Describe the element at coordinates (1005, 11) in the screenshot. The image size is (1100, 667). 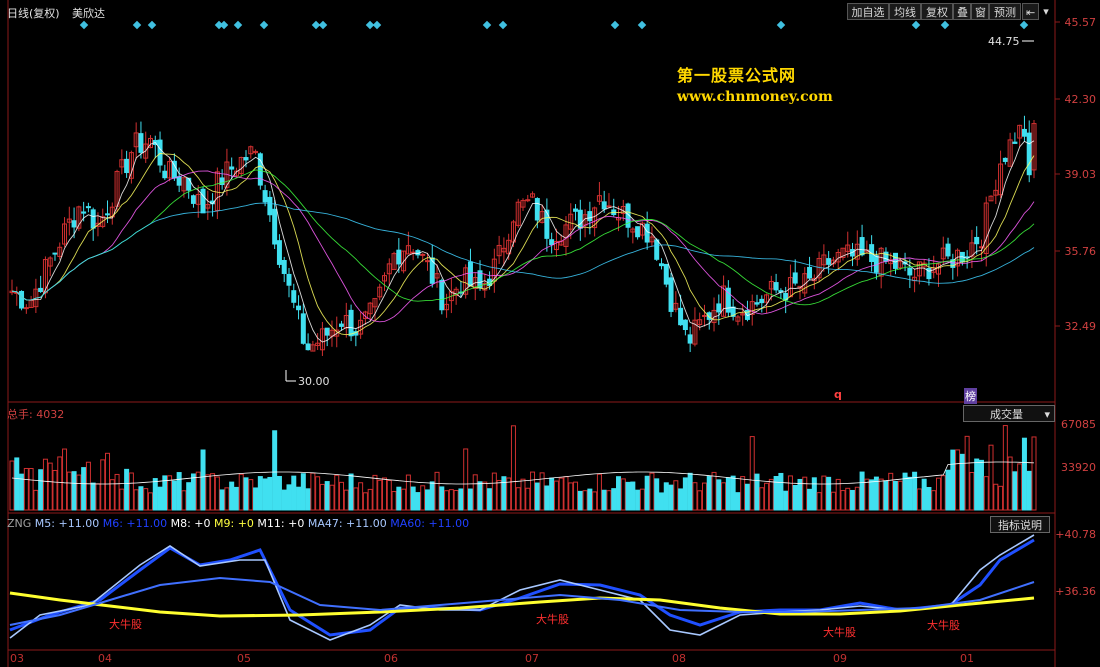
I see `forecast-button: 预测` at that location.